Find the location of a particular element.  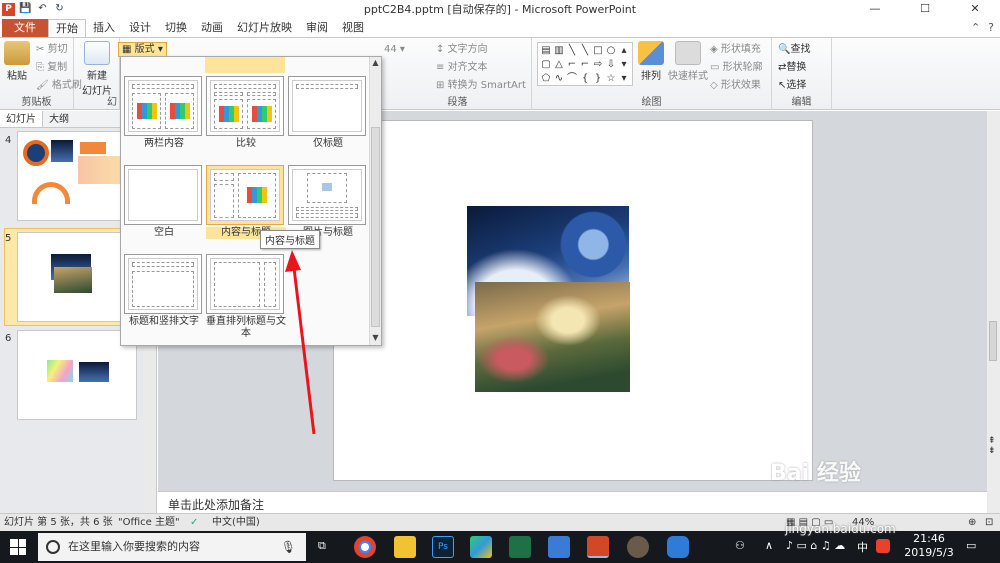

language: 中文(中国) is located at coordinates (236, 522).